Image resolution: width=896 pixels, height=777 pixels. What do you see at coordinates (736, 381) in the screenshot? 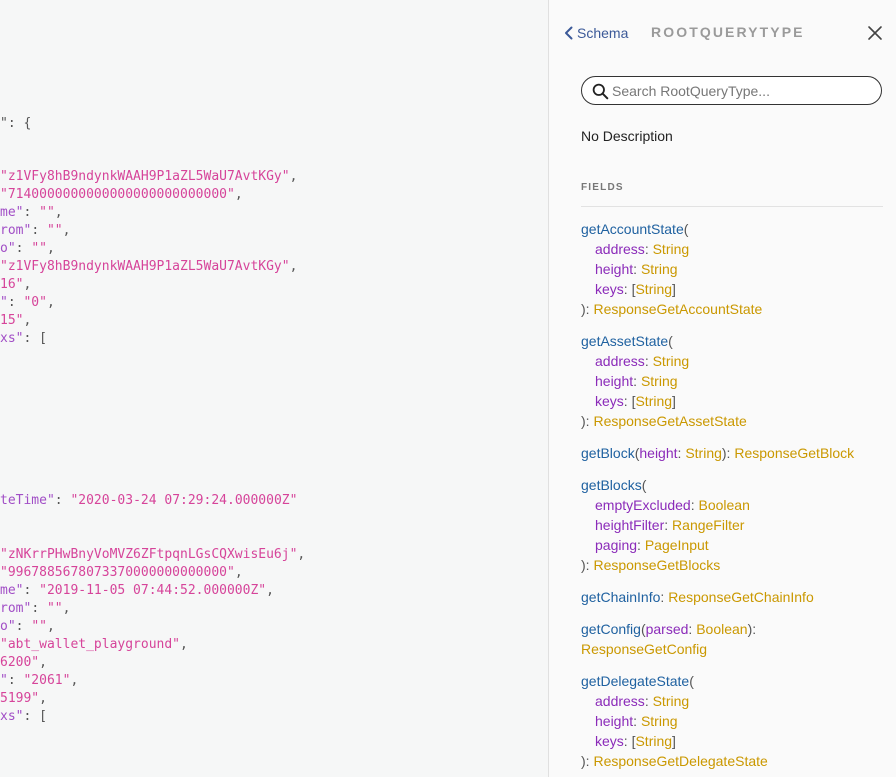
I see `field-arg-line: height: String` at bounding box center [736, 381].